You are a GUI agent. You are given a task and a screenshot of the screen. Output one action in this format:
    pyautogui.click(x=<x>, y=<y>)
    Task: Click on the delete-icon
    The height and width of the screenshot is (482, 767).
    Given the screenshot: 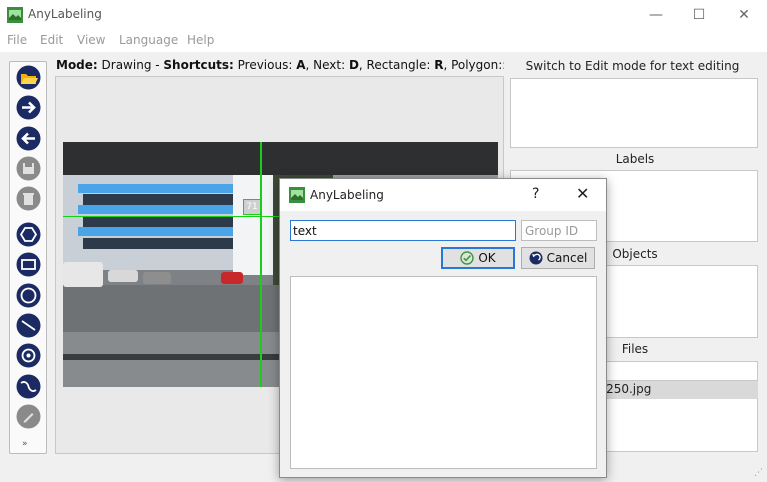 What is the action you would take?
    pyautogui.click(x=28, y=198)
    